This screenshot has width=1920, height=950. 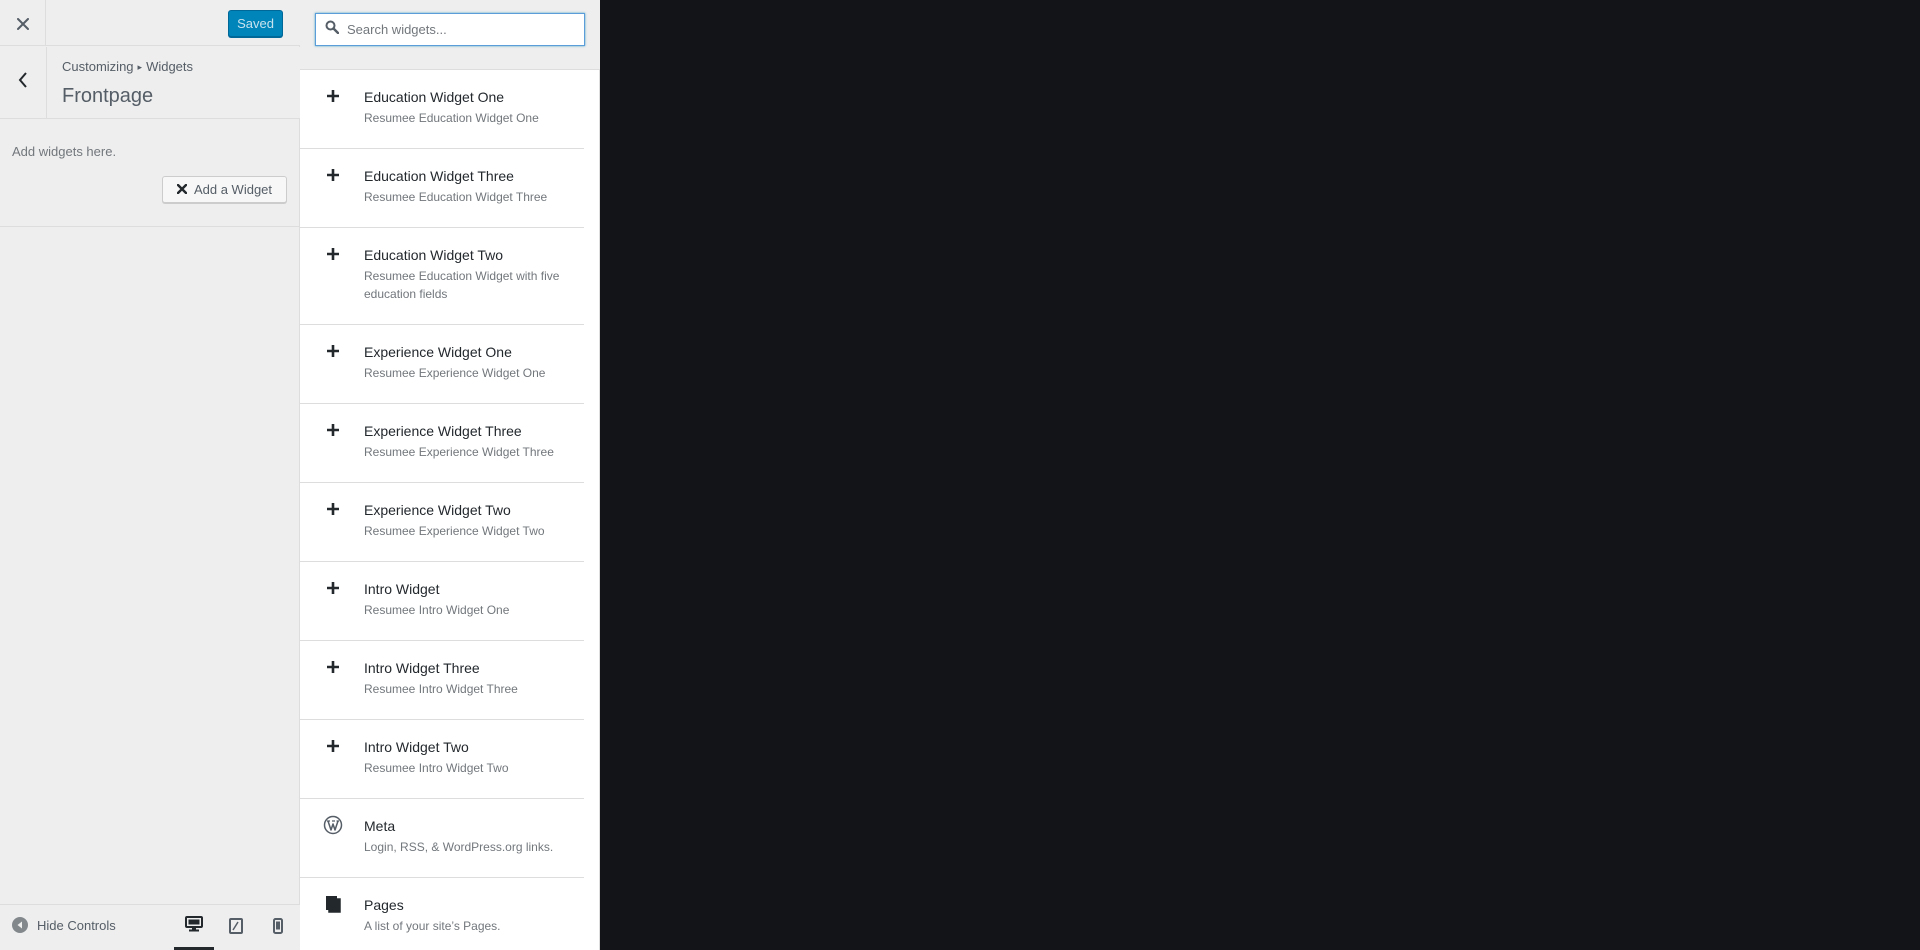 What do you see at coordinates (140, 67) in the screenshot?
I see `triangle-right-icon: ▸` at bounding box center [140, 67].